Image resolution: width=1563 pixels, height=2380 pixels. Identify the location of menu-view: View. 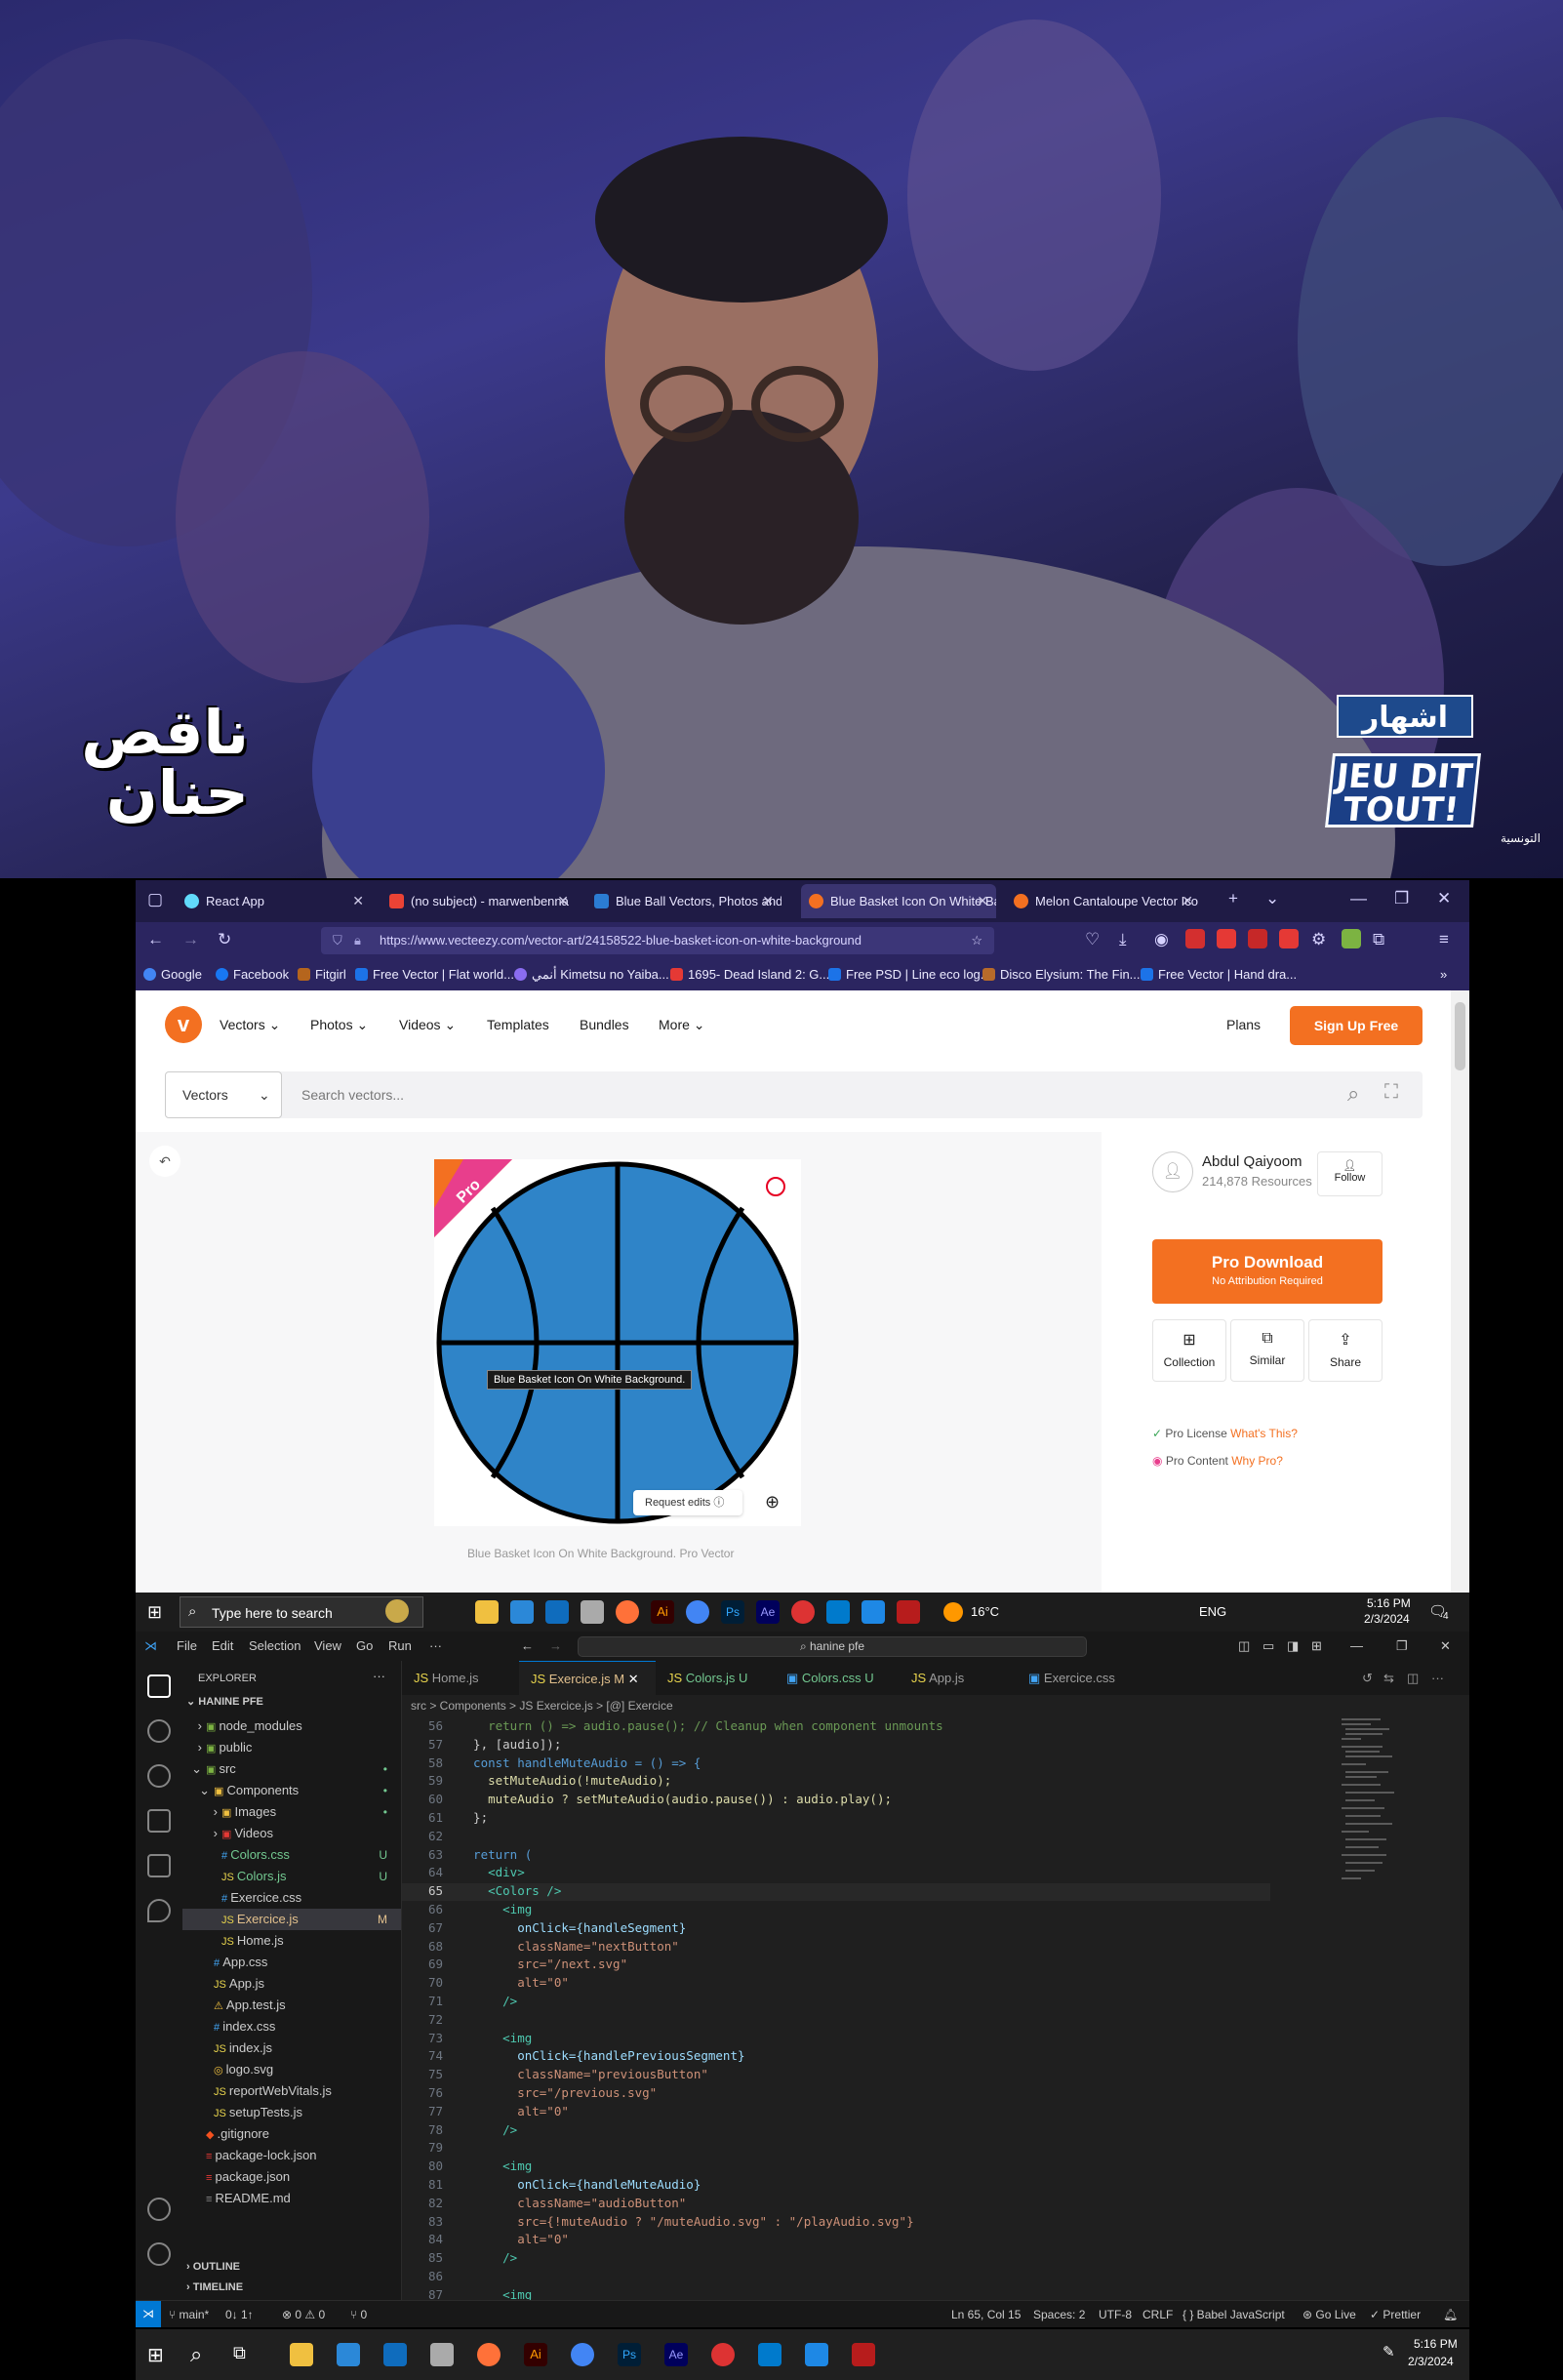
(327, 1645).